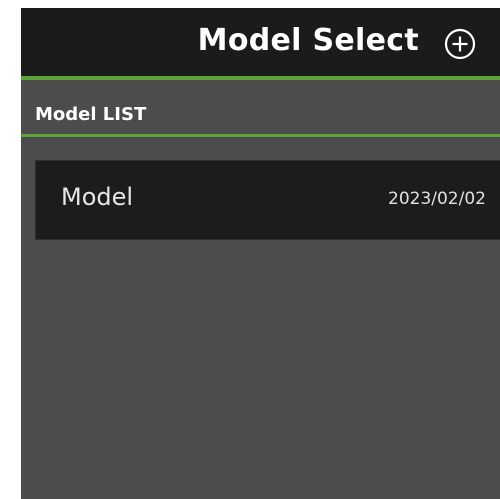 This screenshot has height=499, width=500. What do you see at coordinates (260, 78) in the screenshot?
I see `header-divider` at bounding box center [260, 78].